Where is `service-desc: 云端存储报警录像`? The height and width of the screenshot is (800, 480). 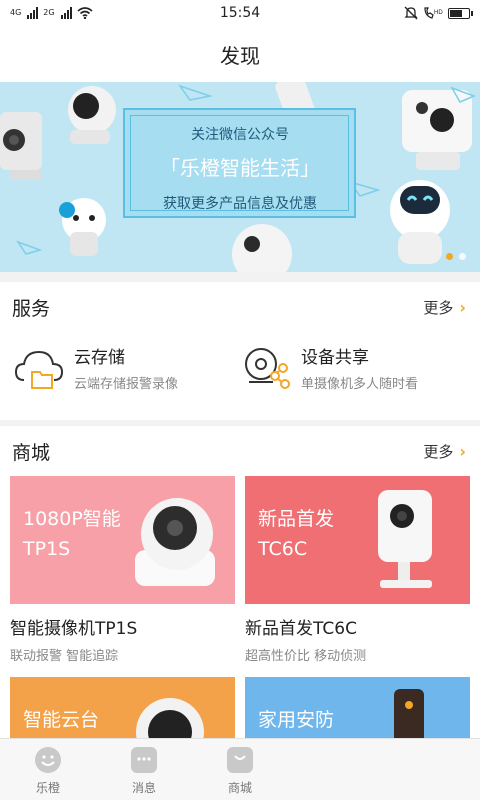 service-desc: 云端存储报警录像 is located at coordinates (126, 384).